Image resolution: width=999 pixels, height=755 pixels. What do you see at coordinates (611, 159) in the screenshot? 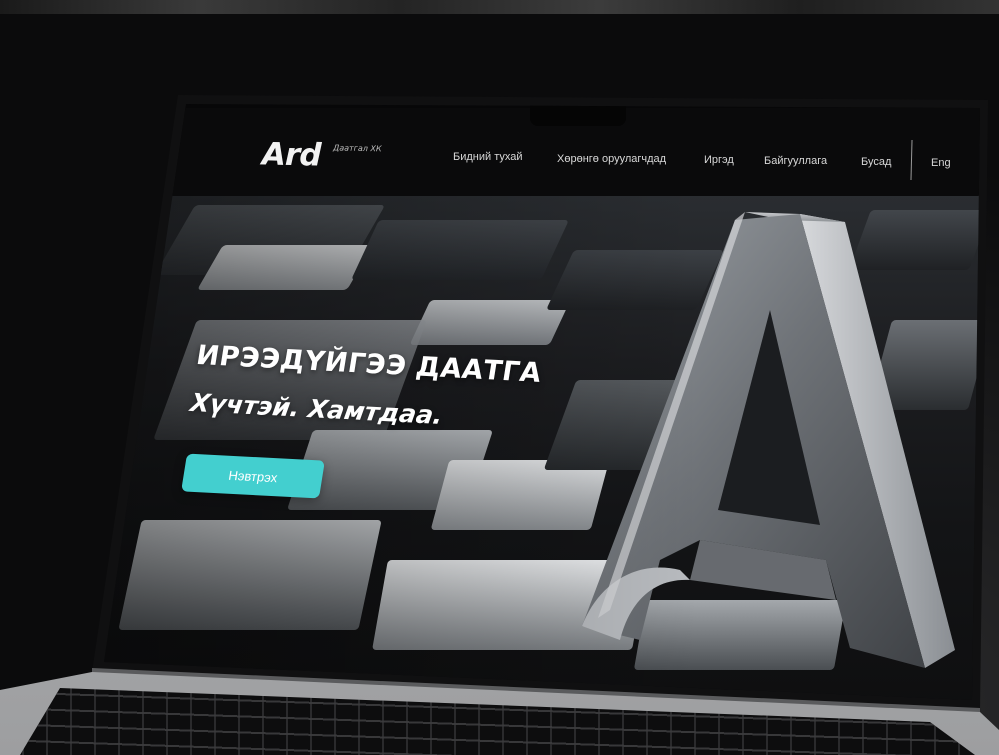
I see `nav-link-investors: Хөрөнгө оруулагчдад` at bounding box center [611, 159].